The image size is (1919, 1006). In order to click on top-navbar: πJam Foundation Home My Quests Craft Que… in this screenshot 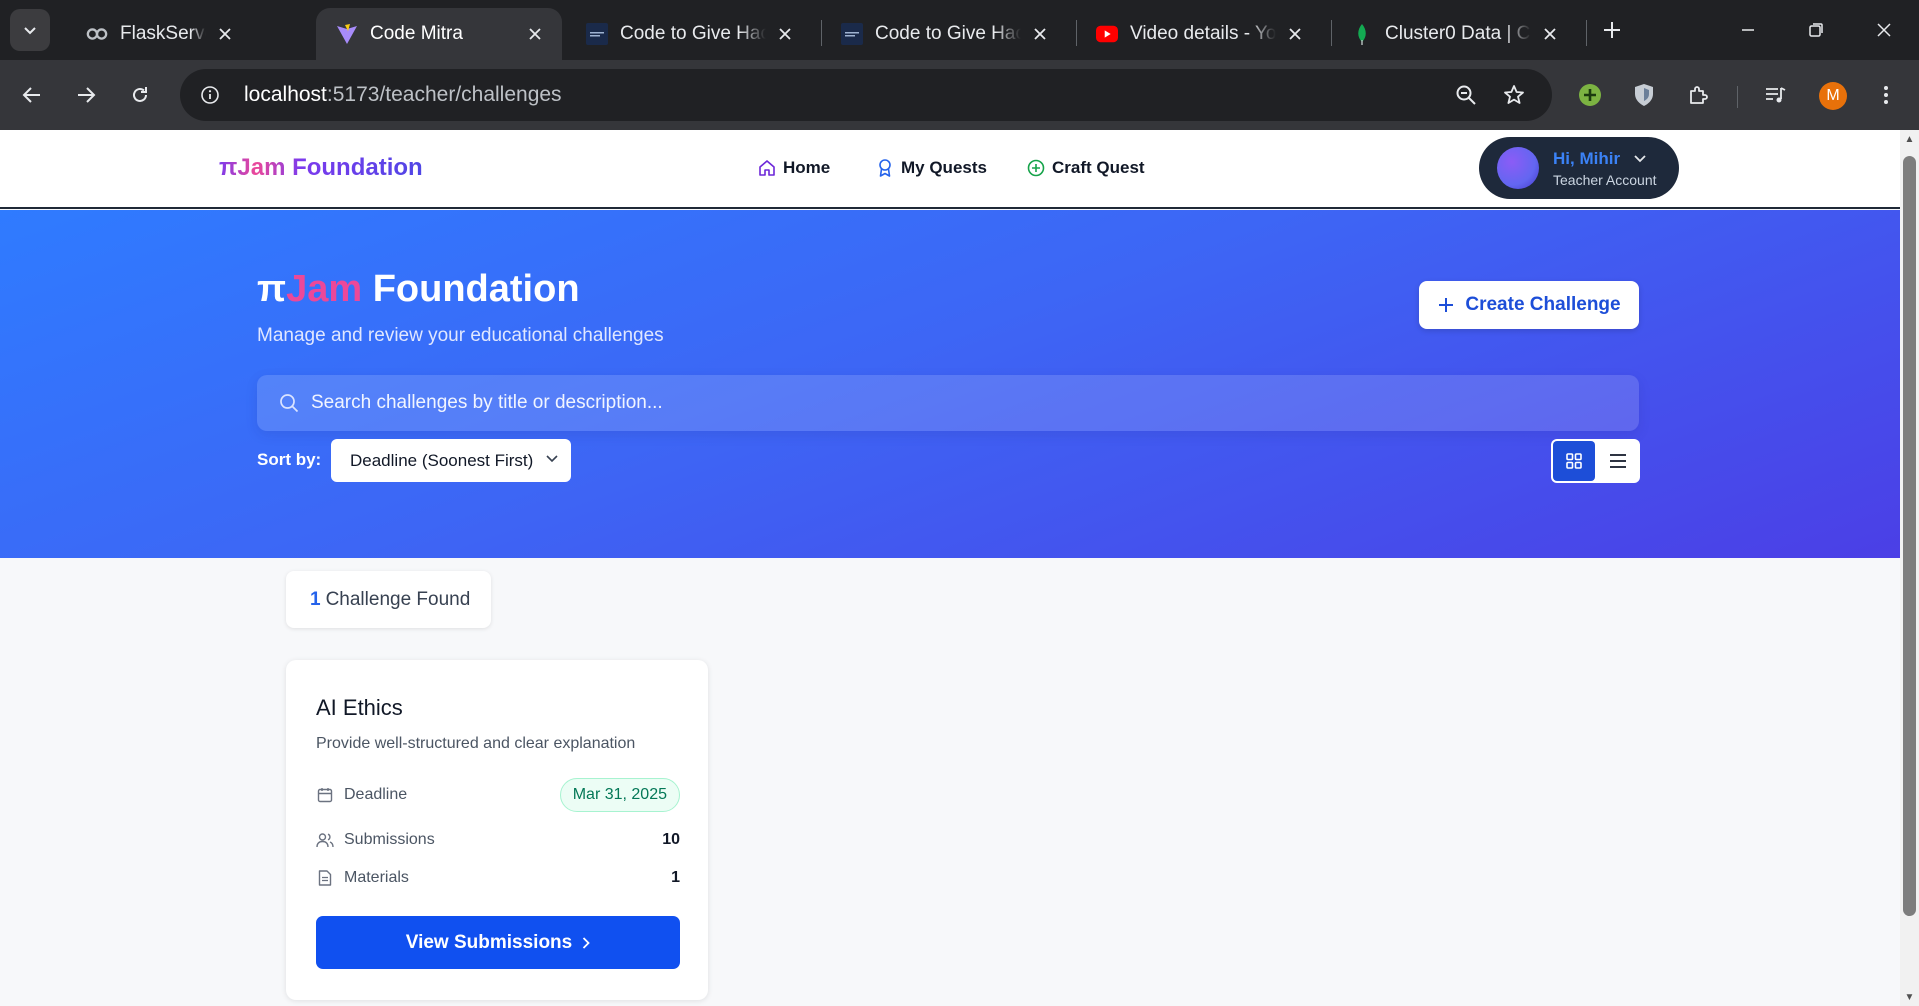, I will do `click(950, 169)`.